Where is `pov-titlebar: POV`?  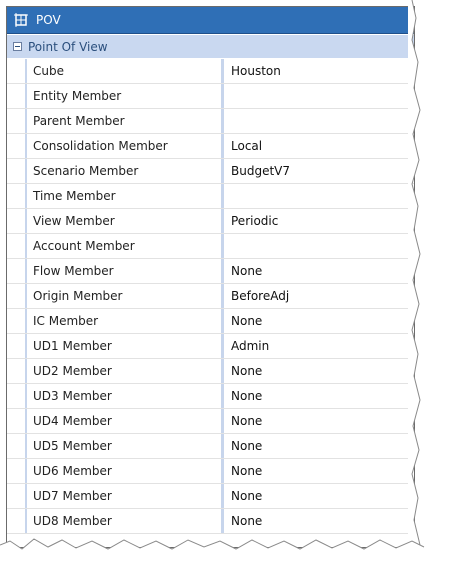
pov-titlebar: POV is located at coordinates (210, 20).